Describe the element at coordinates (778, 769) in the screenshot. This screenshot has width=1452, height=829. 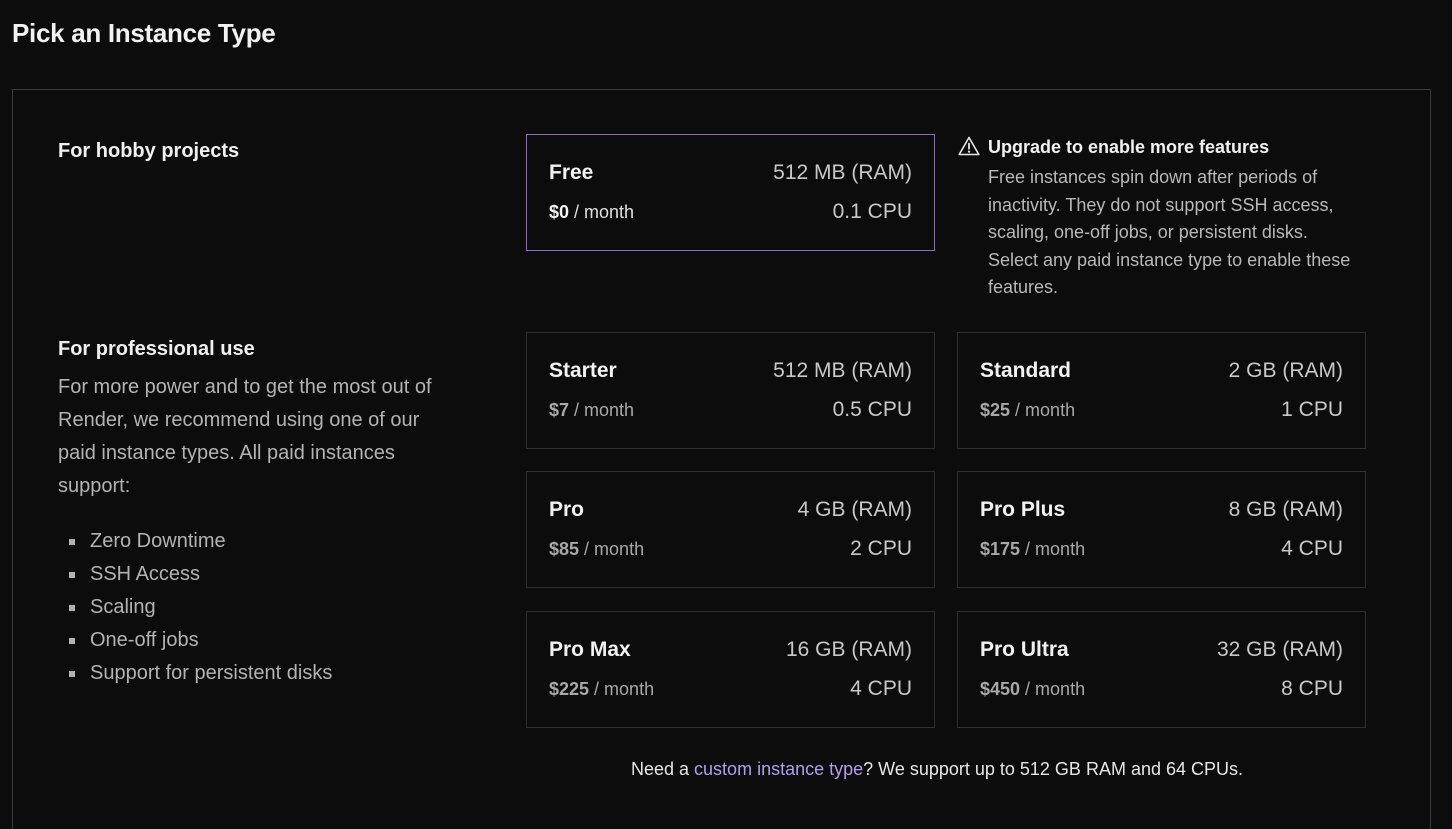
I see `custom-instance-link: custom instance type` at that location.